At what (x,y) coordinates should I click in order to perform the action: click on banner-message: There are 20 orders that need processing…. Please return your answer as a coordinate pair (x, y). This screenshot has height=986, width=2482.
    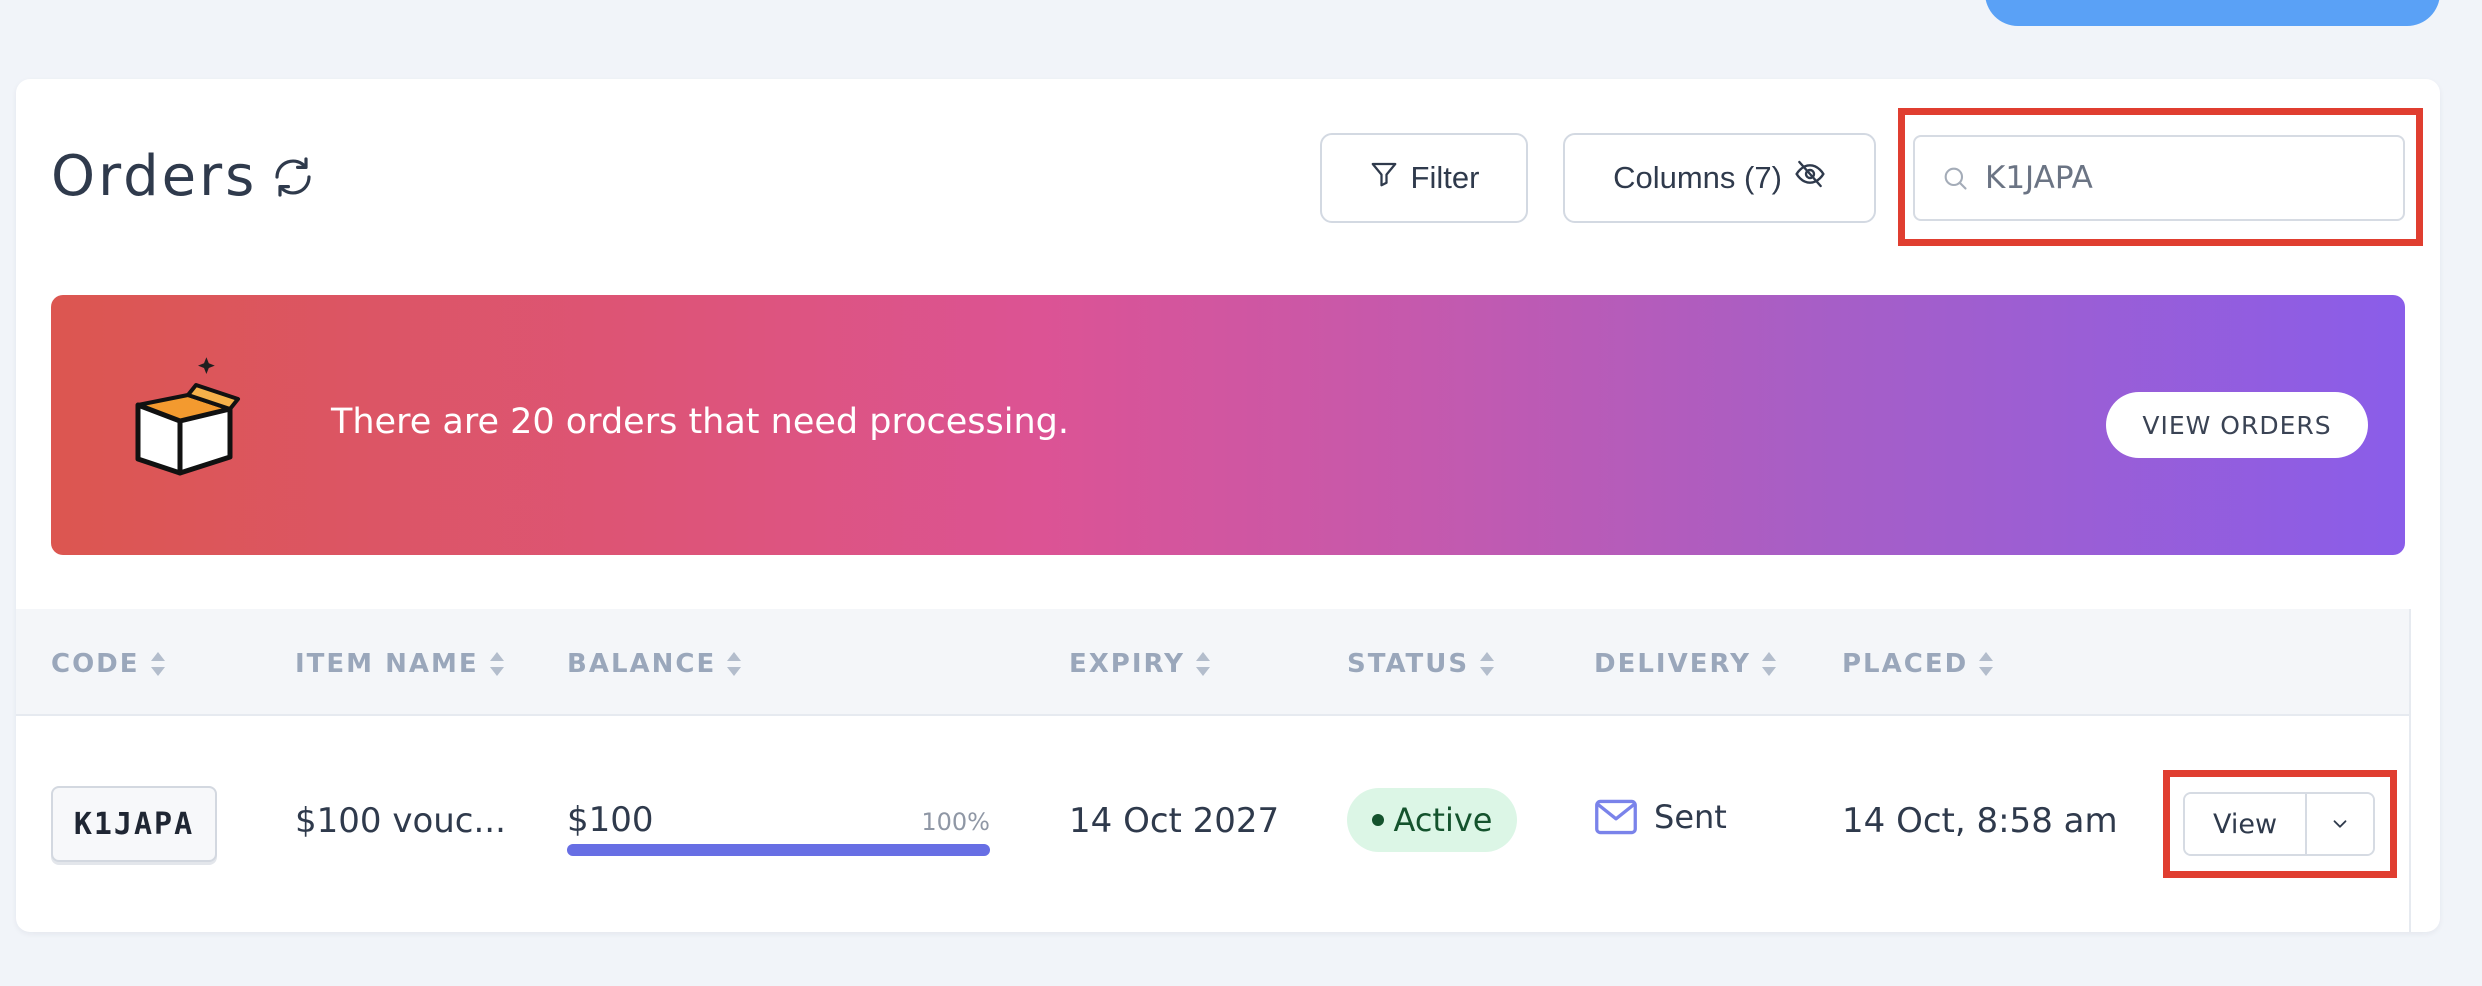
    Looking at the image, I should click on (700, 422).